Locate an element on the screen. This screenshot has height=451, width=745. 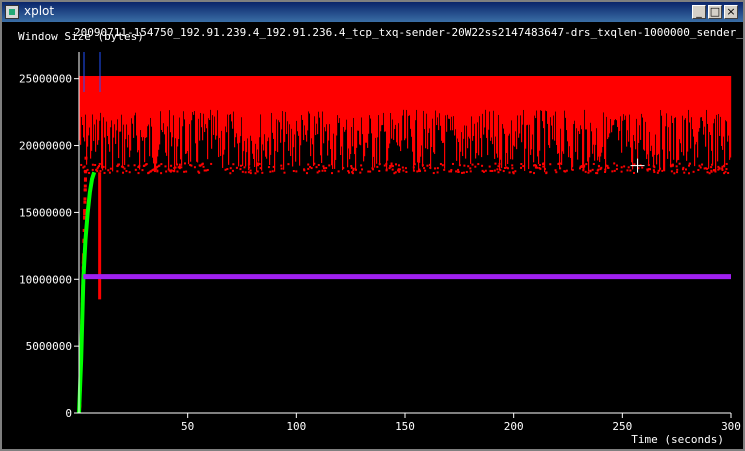
title-bar: xplot _ □ × is located at coordinates (372, 12).